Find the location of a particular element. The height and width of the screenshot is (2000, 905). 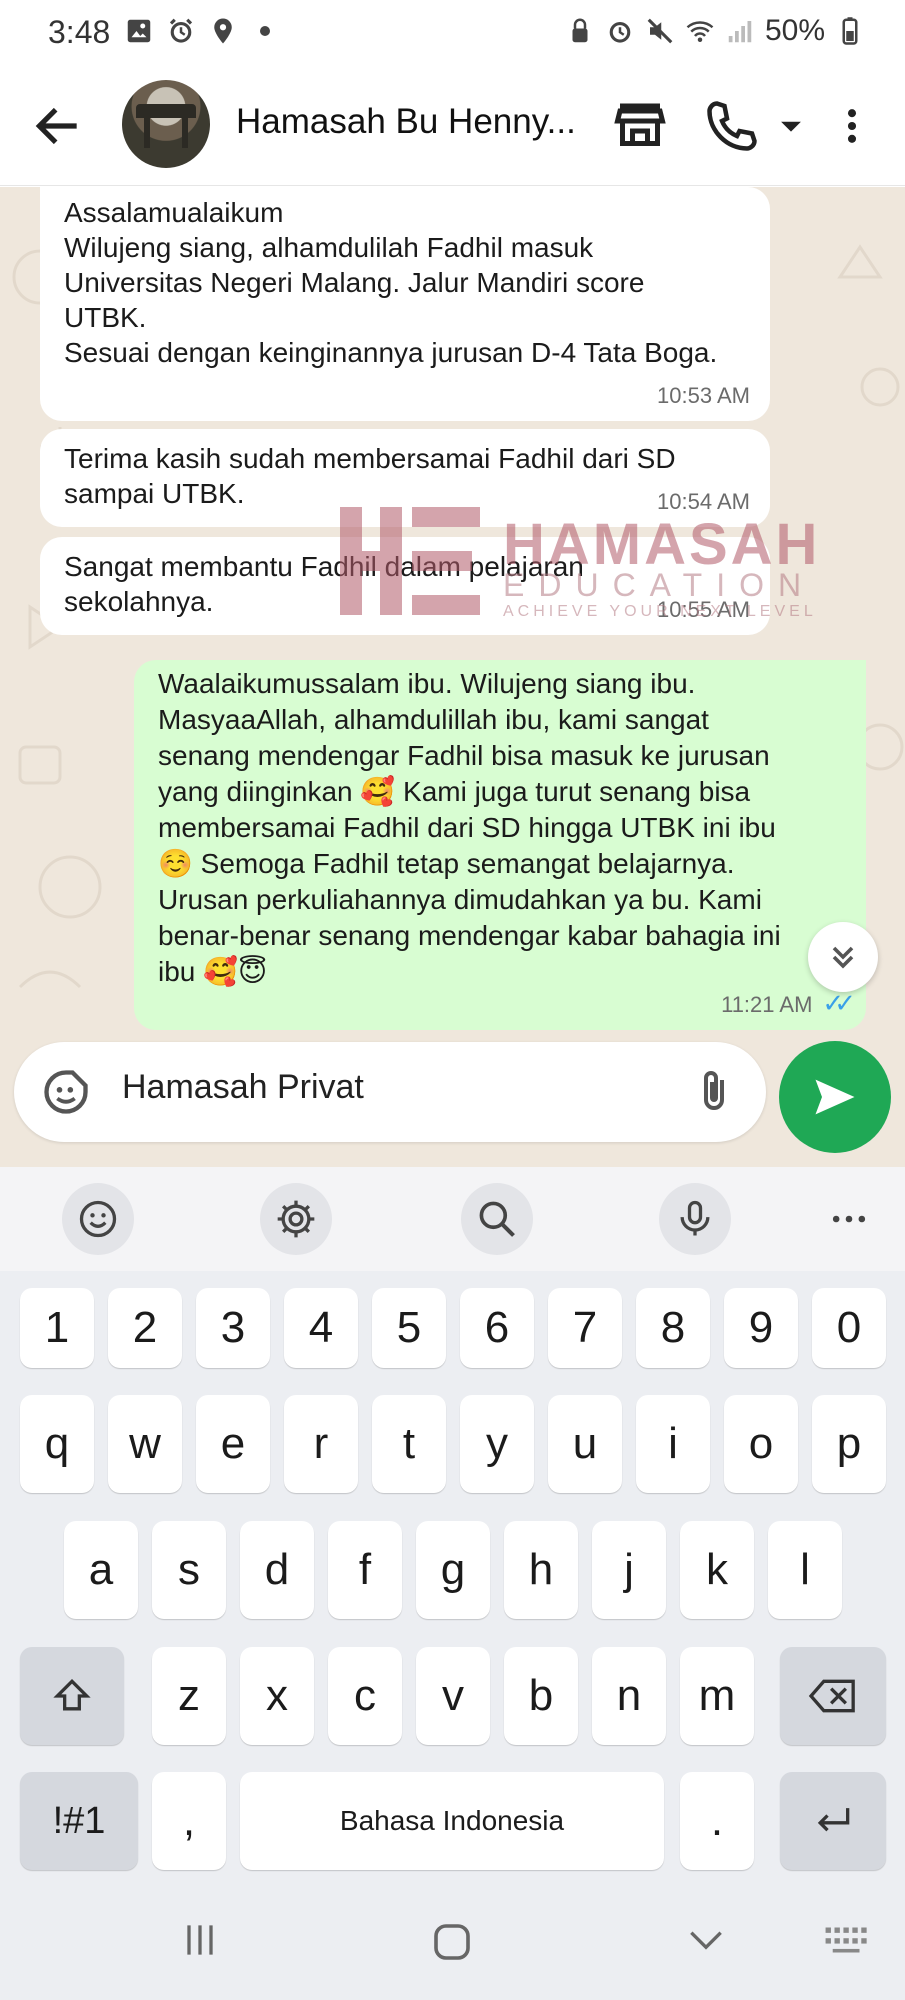

key-c: c is located at coordinates (365, 1696).